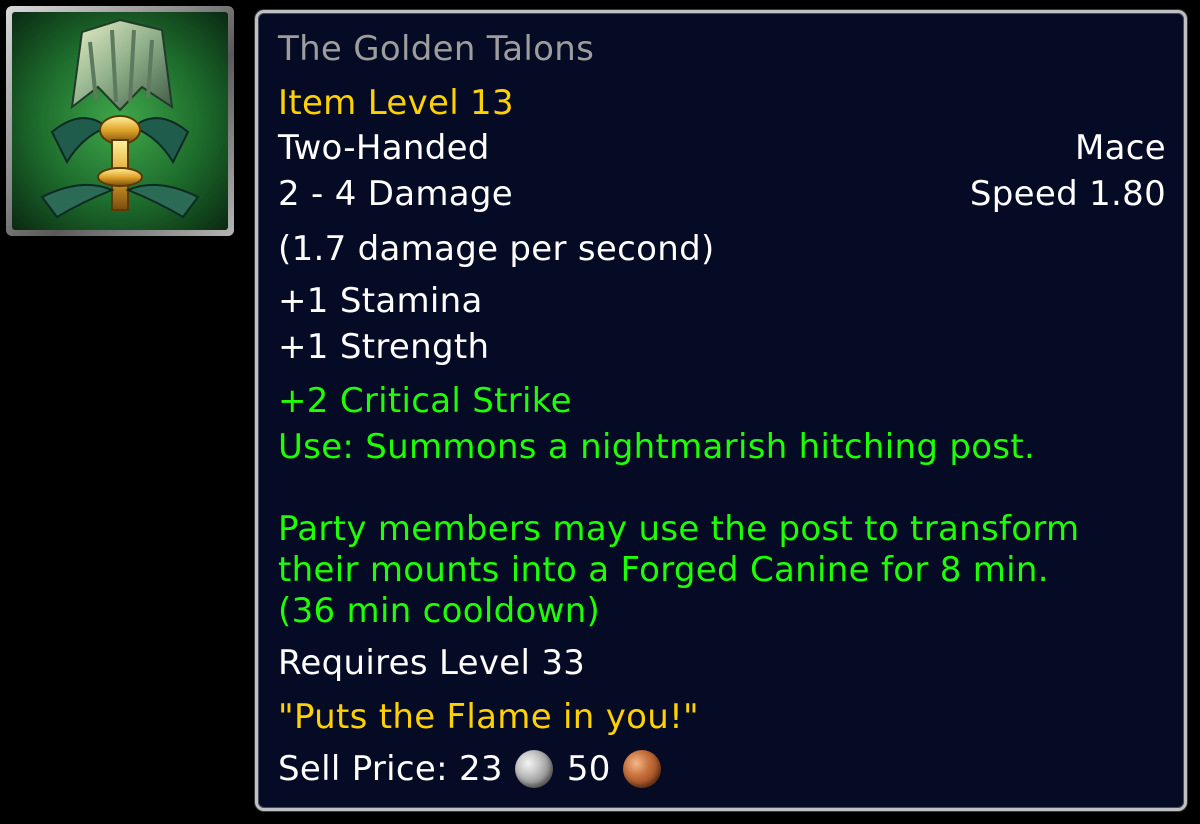  I want to click on golden-talons-mace-icon, so click(120, 121).